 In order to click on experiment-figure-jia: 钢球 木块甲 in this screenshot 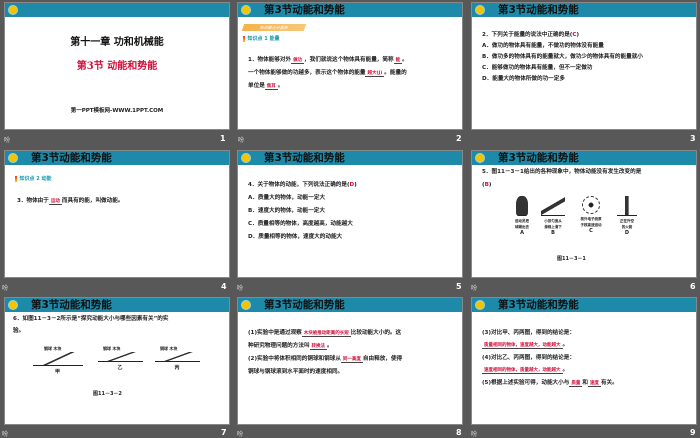, I will do `click(57, 360)`.